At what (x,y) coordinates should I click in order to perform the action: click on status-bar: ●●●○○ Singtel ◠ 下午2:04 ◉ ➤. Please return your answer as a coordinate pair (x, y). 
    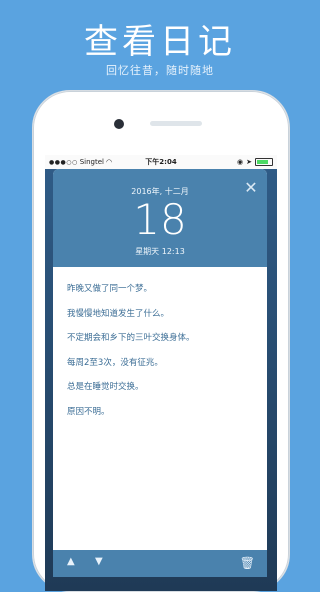
    Looking at the image, I should click on (161, 162).